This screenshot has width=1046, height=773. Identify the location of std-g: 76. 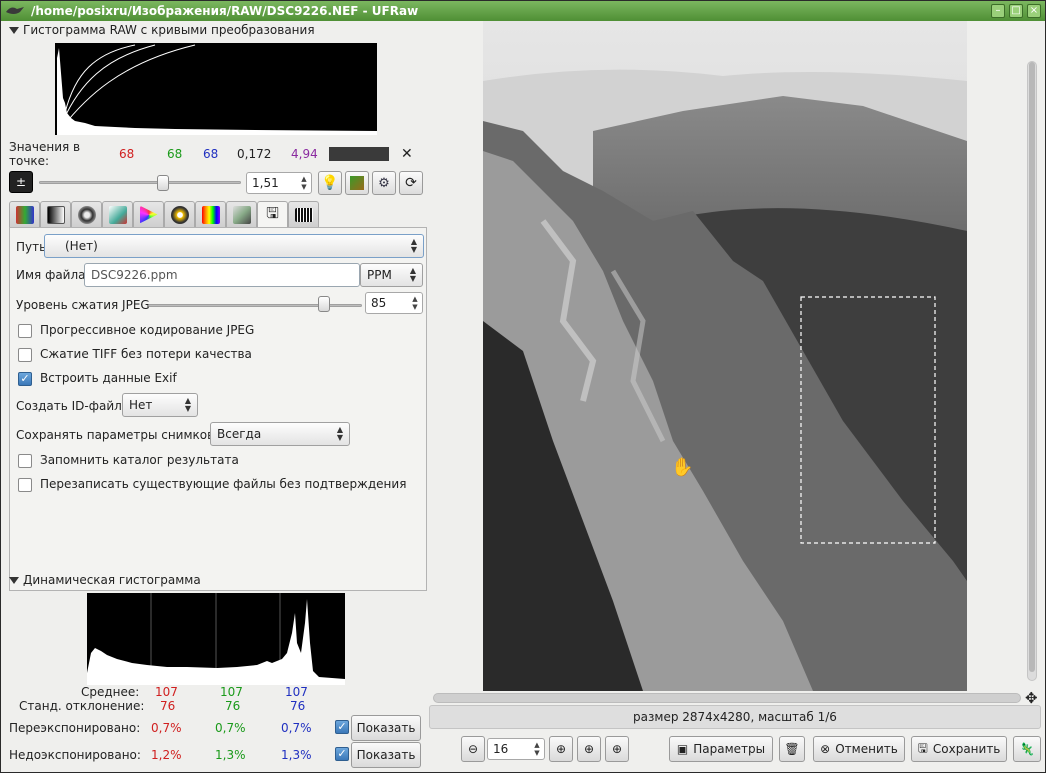
(233, 706).